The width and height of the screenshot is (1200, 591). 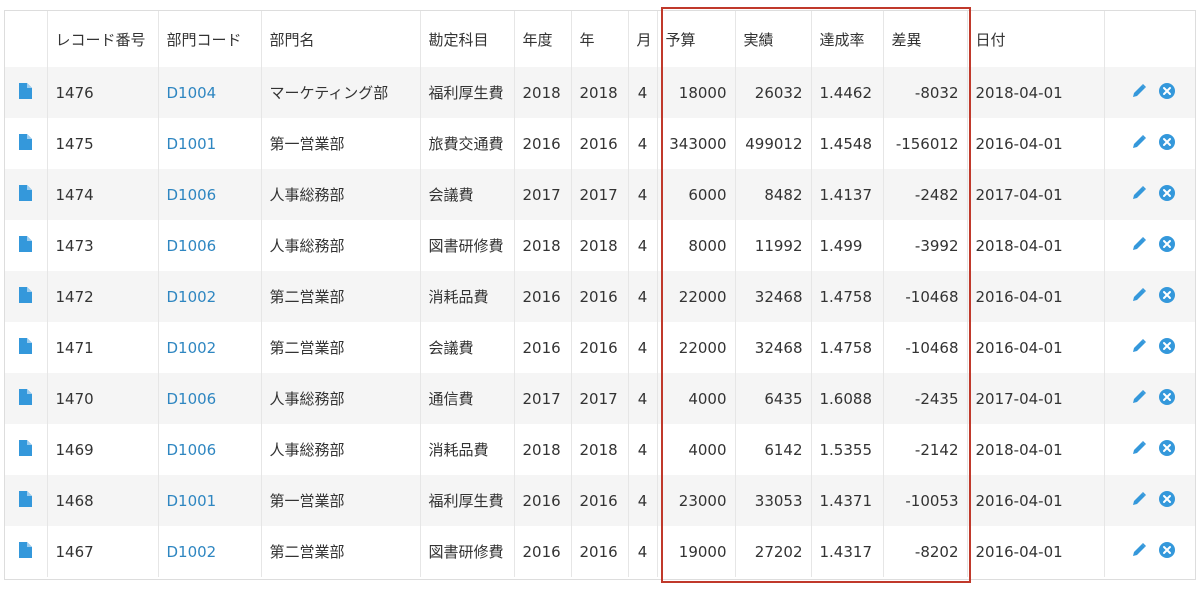 I want to click on header-fiscal-year: 年度, so click(x=543, y=39).